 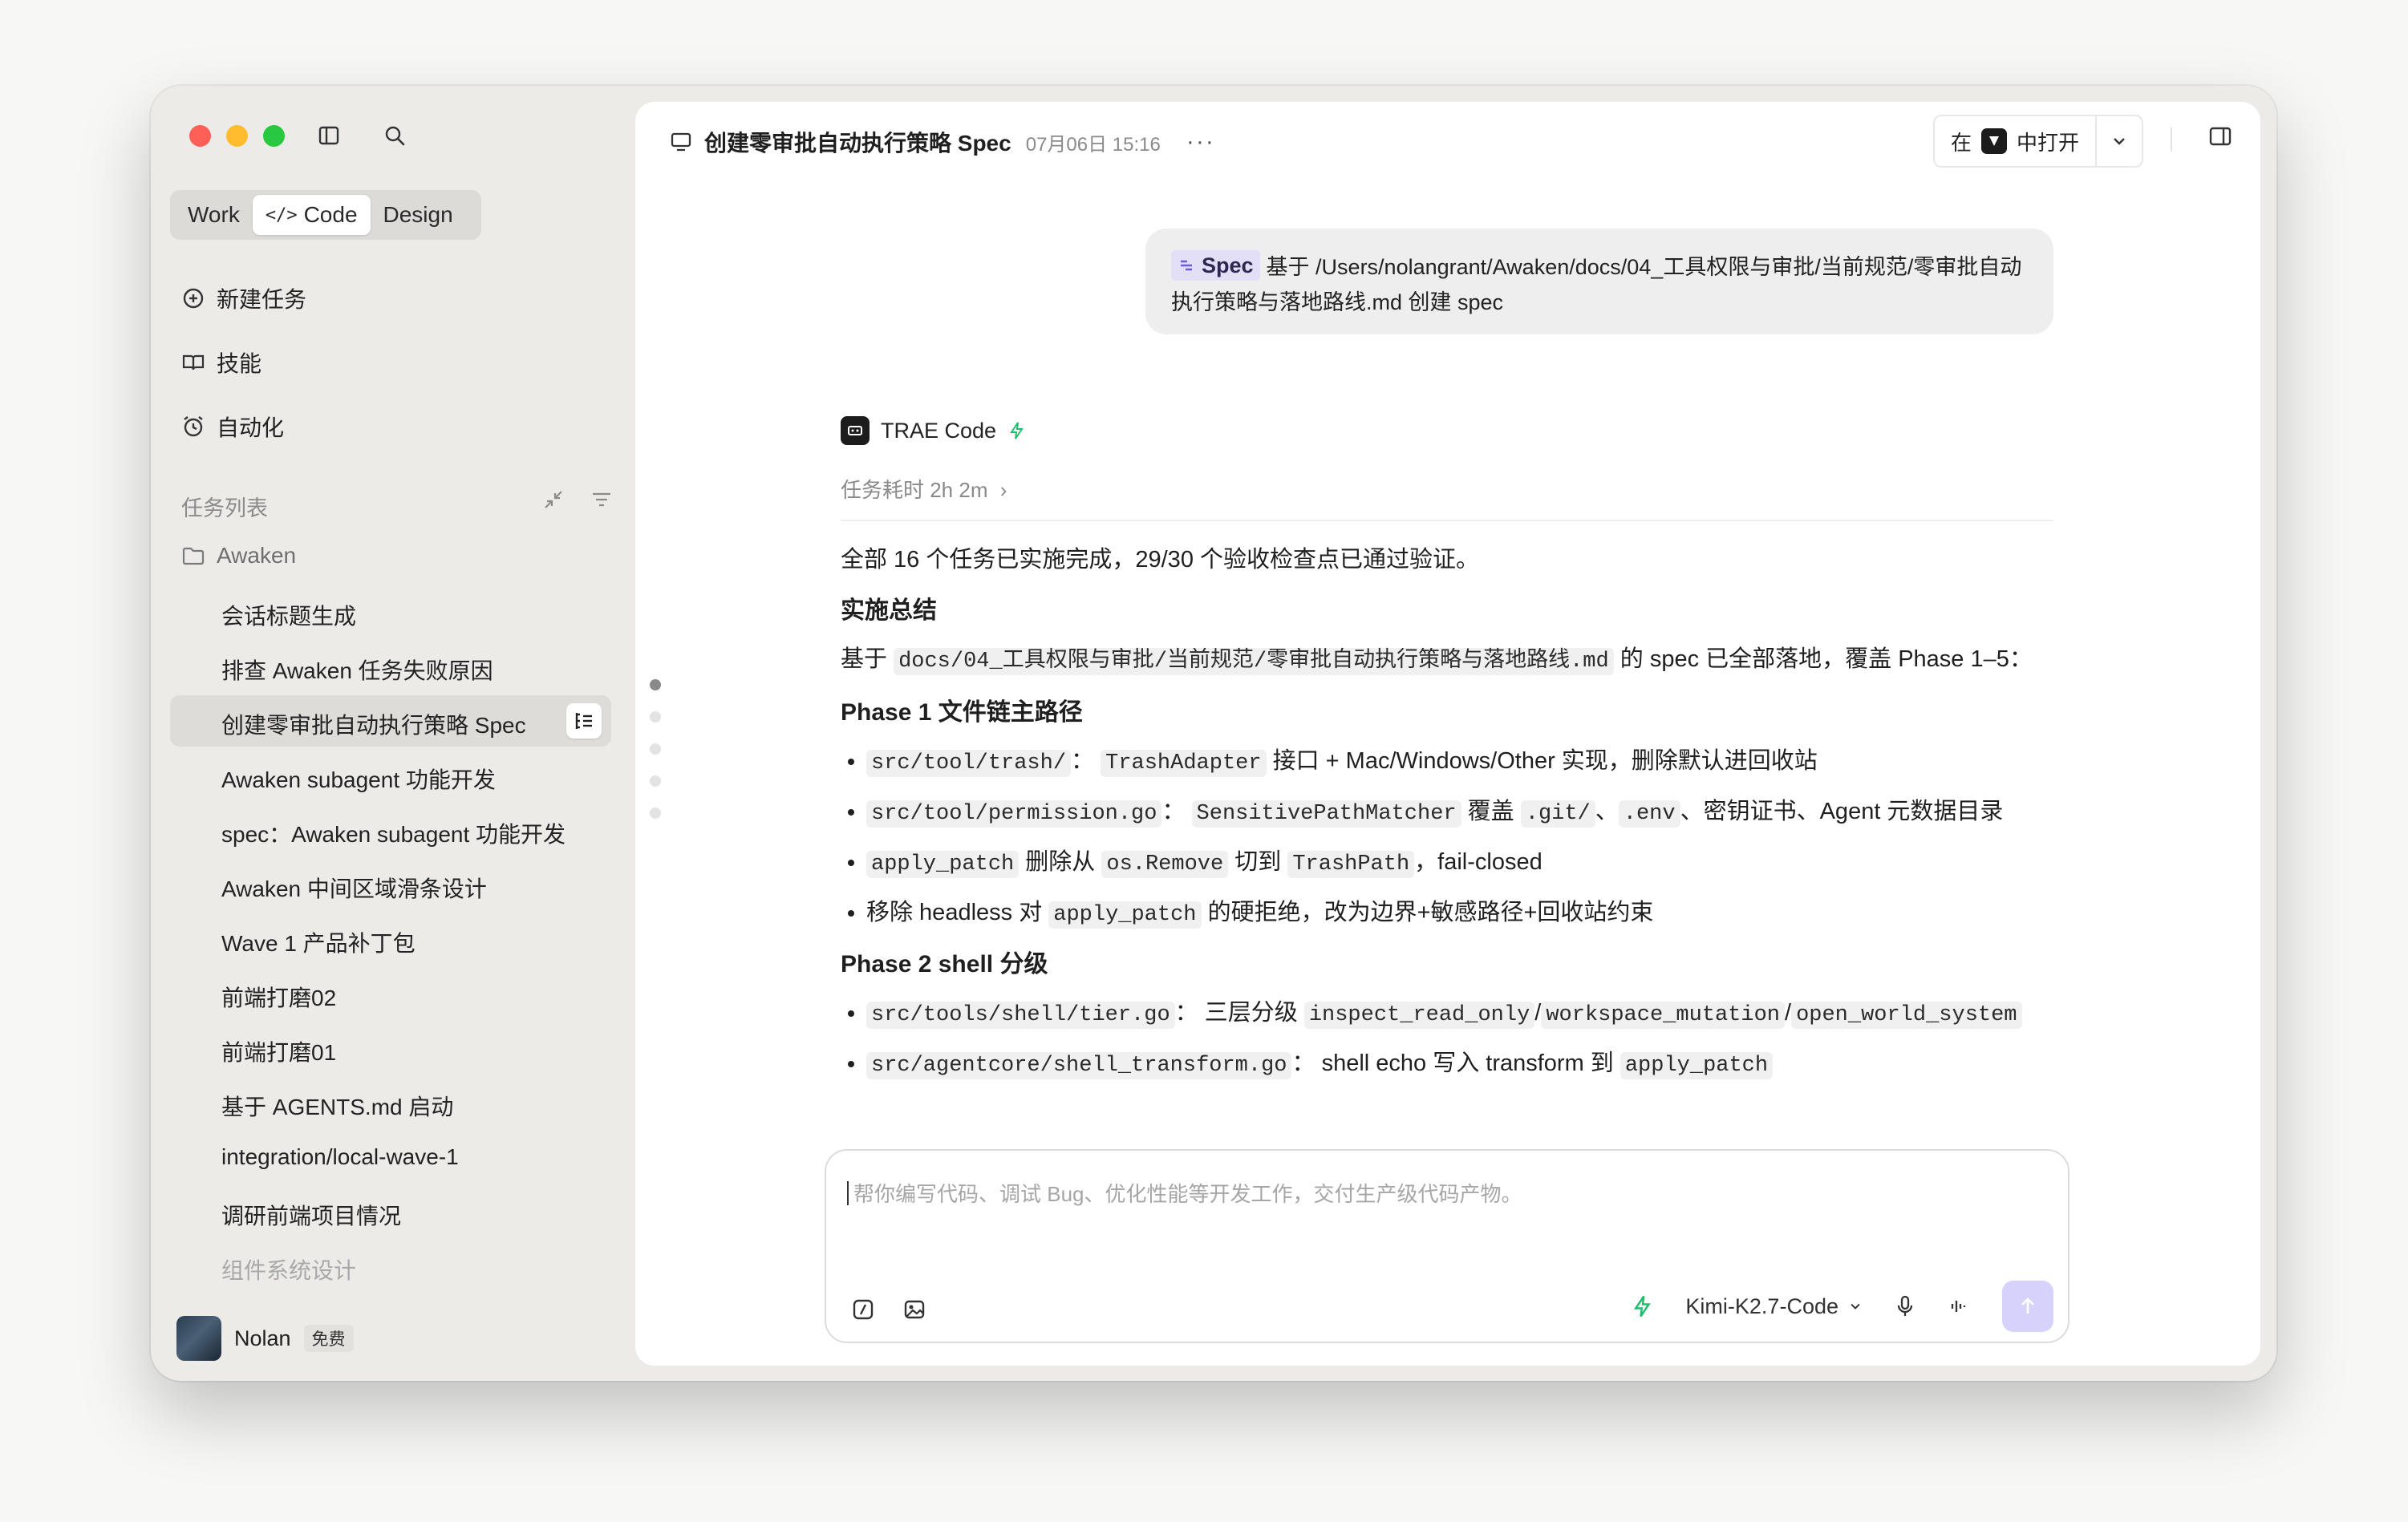 I want to click on inline-code: .env, so click(x=1649, y=814).